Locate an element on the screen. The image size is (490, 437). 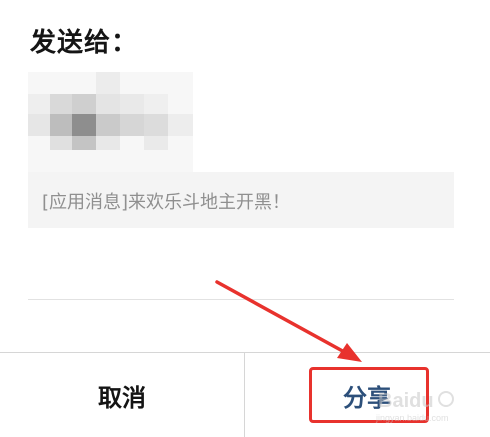
annotation-arrow-icon is located at coordinates (288, 321).